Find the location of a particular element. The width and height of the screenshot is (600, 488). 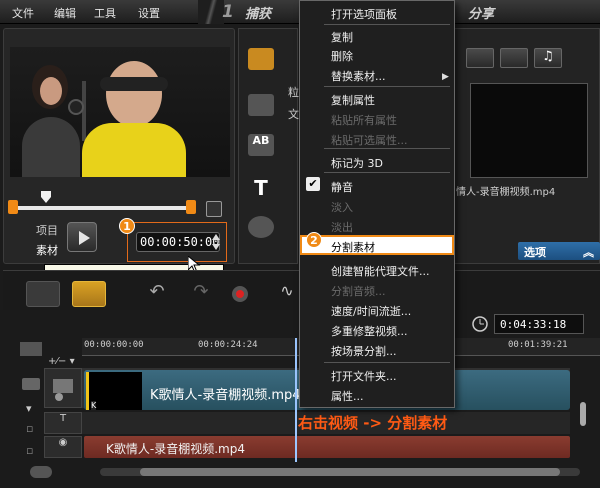

collapse-icon: ▾ is located at coordinates (29, 408).